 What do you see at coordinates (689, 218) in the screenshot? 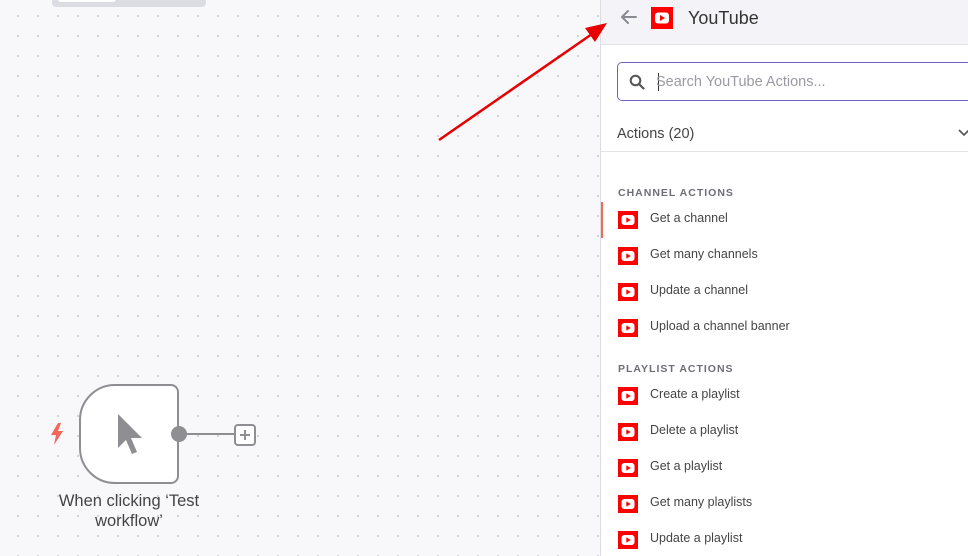
I see `action-item-label: Get a channel` at bounding box center [689, 218].